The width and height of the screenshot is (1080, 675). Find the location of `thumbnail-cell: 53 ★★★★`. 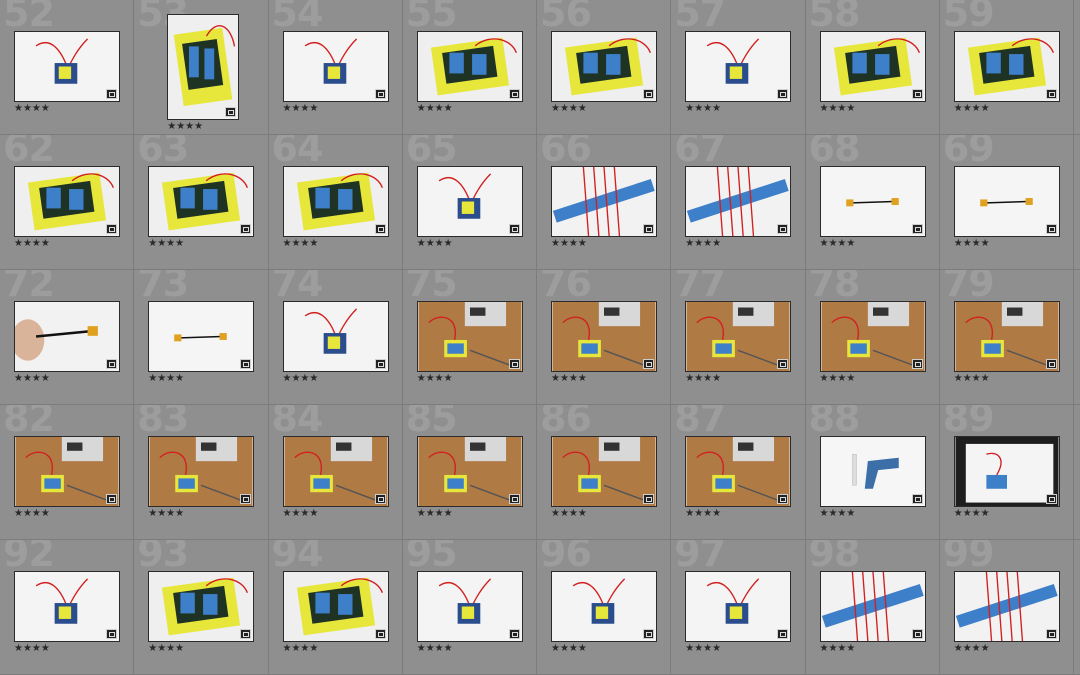

thumbnail-cell: 53 ★★★★ is located at coordinates (201, 67).